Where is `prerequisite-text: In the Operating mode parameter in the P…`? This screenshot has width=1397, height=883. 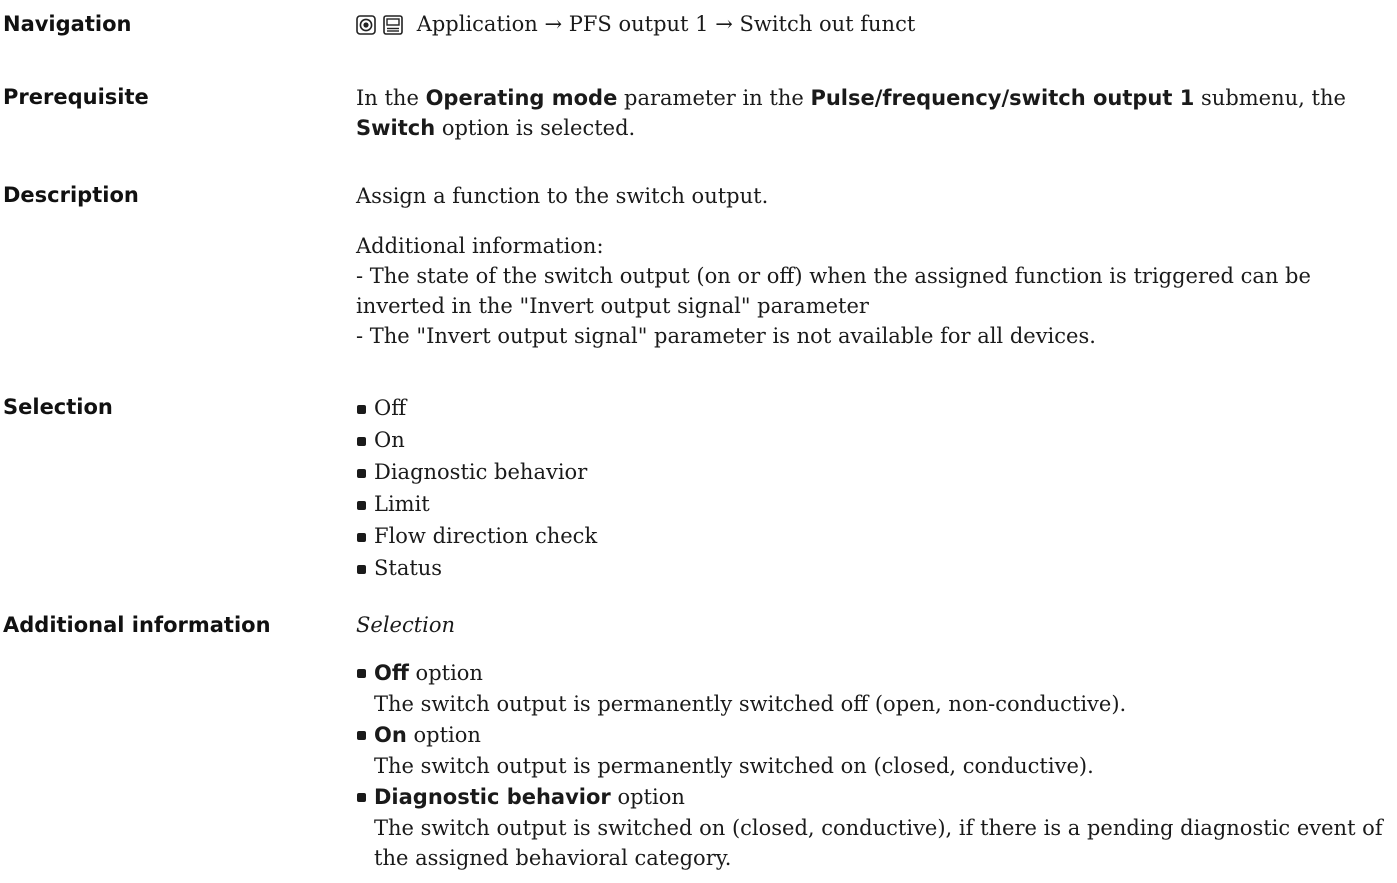 prerequisite-text: In the Operating mode parameter in the P… is located at coordinates (871, 113).